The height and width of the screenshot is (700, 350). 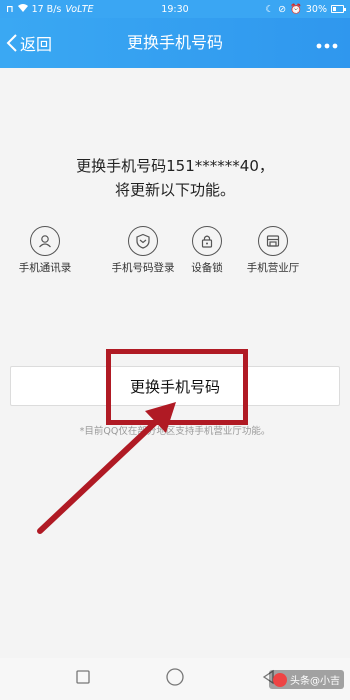 I want to click on watermark: 头条@小吉, so click(x=306, y=679).